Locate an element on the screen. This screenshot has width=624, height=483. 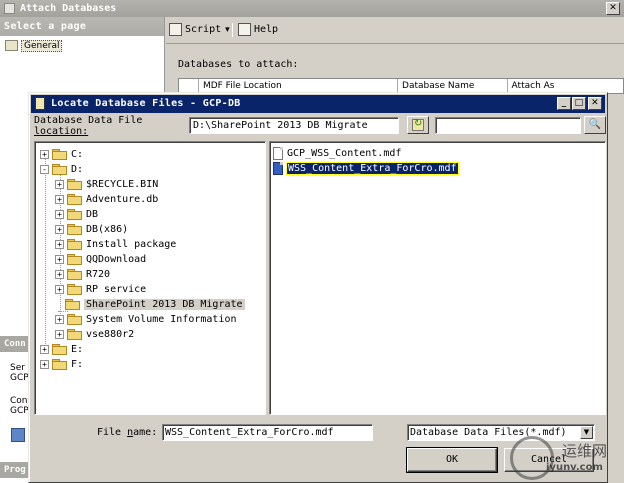
tree-item-folder: + QQDownload is located at coordinates (100, 259).